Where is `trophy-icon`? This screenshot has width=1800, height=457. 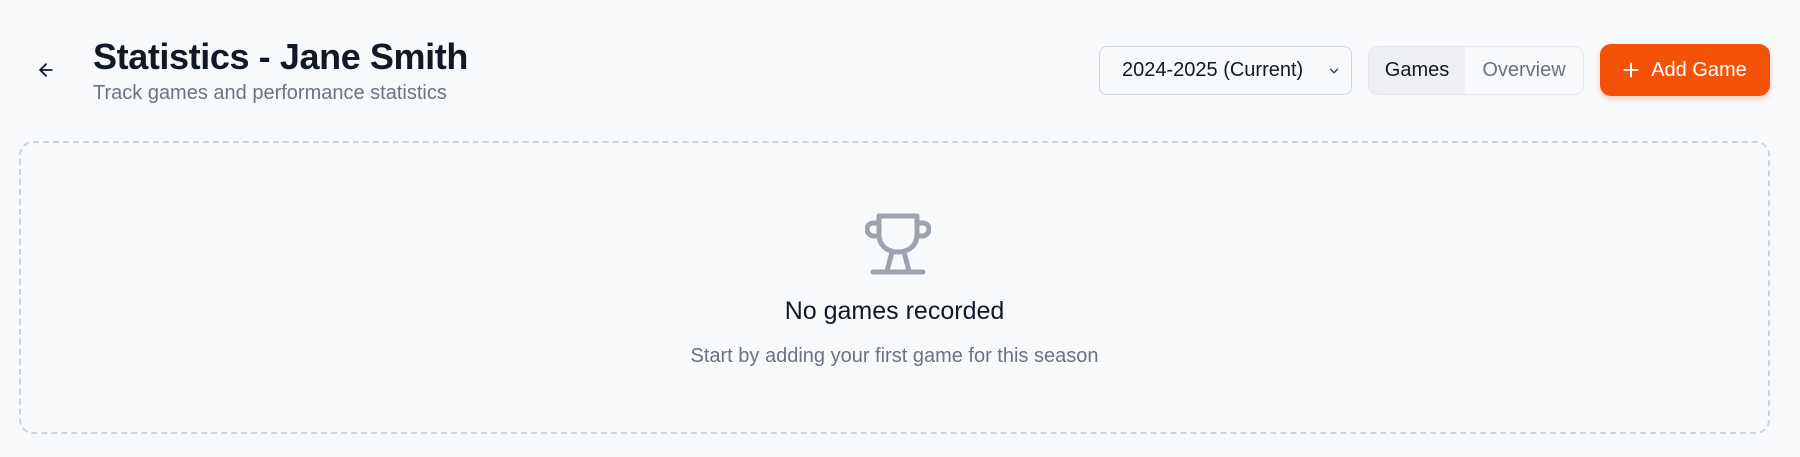 trophy-icon is located at coordinates (898, 244).